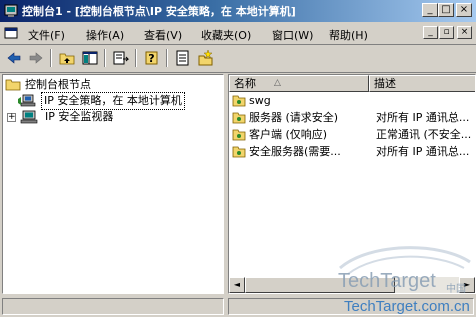  I want to click on column-name-label: 名称, so click(245, 83).